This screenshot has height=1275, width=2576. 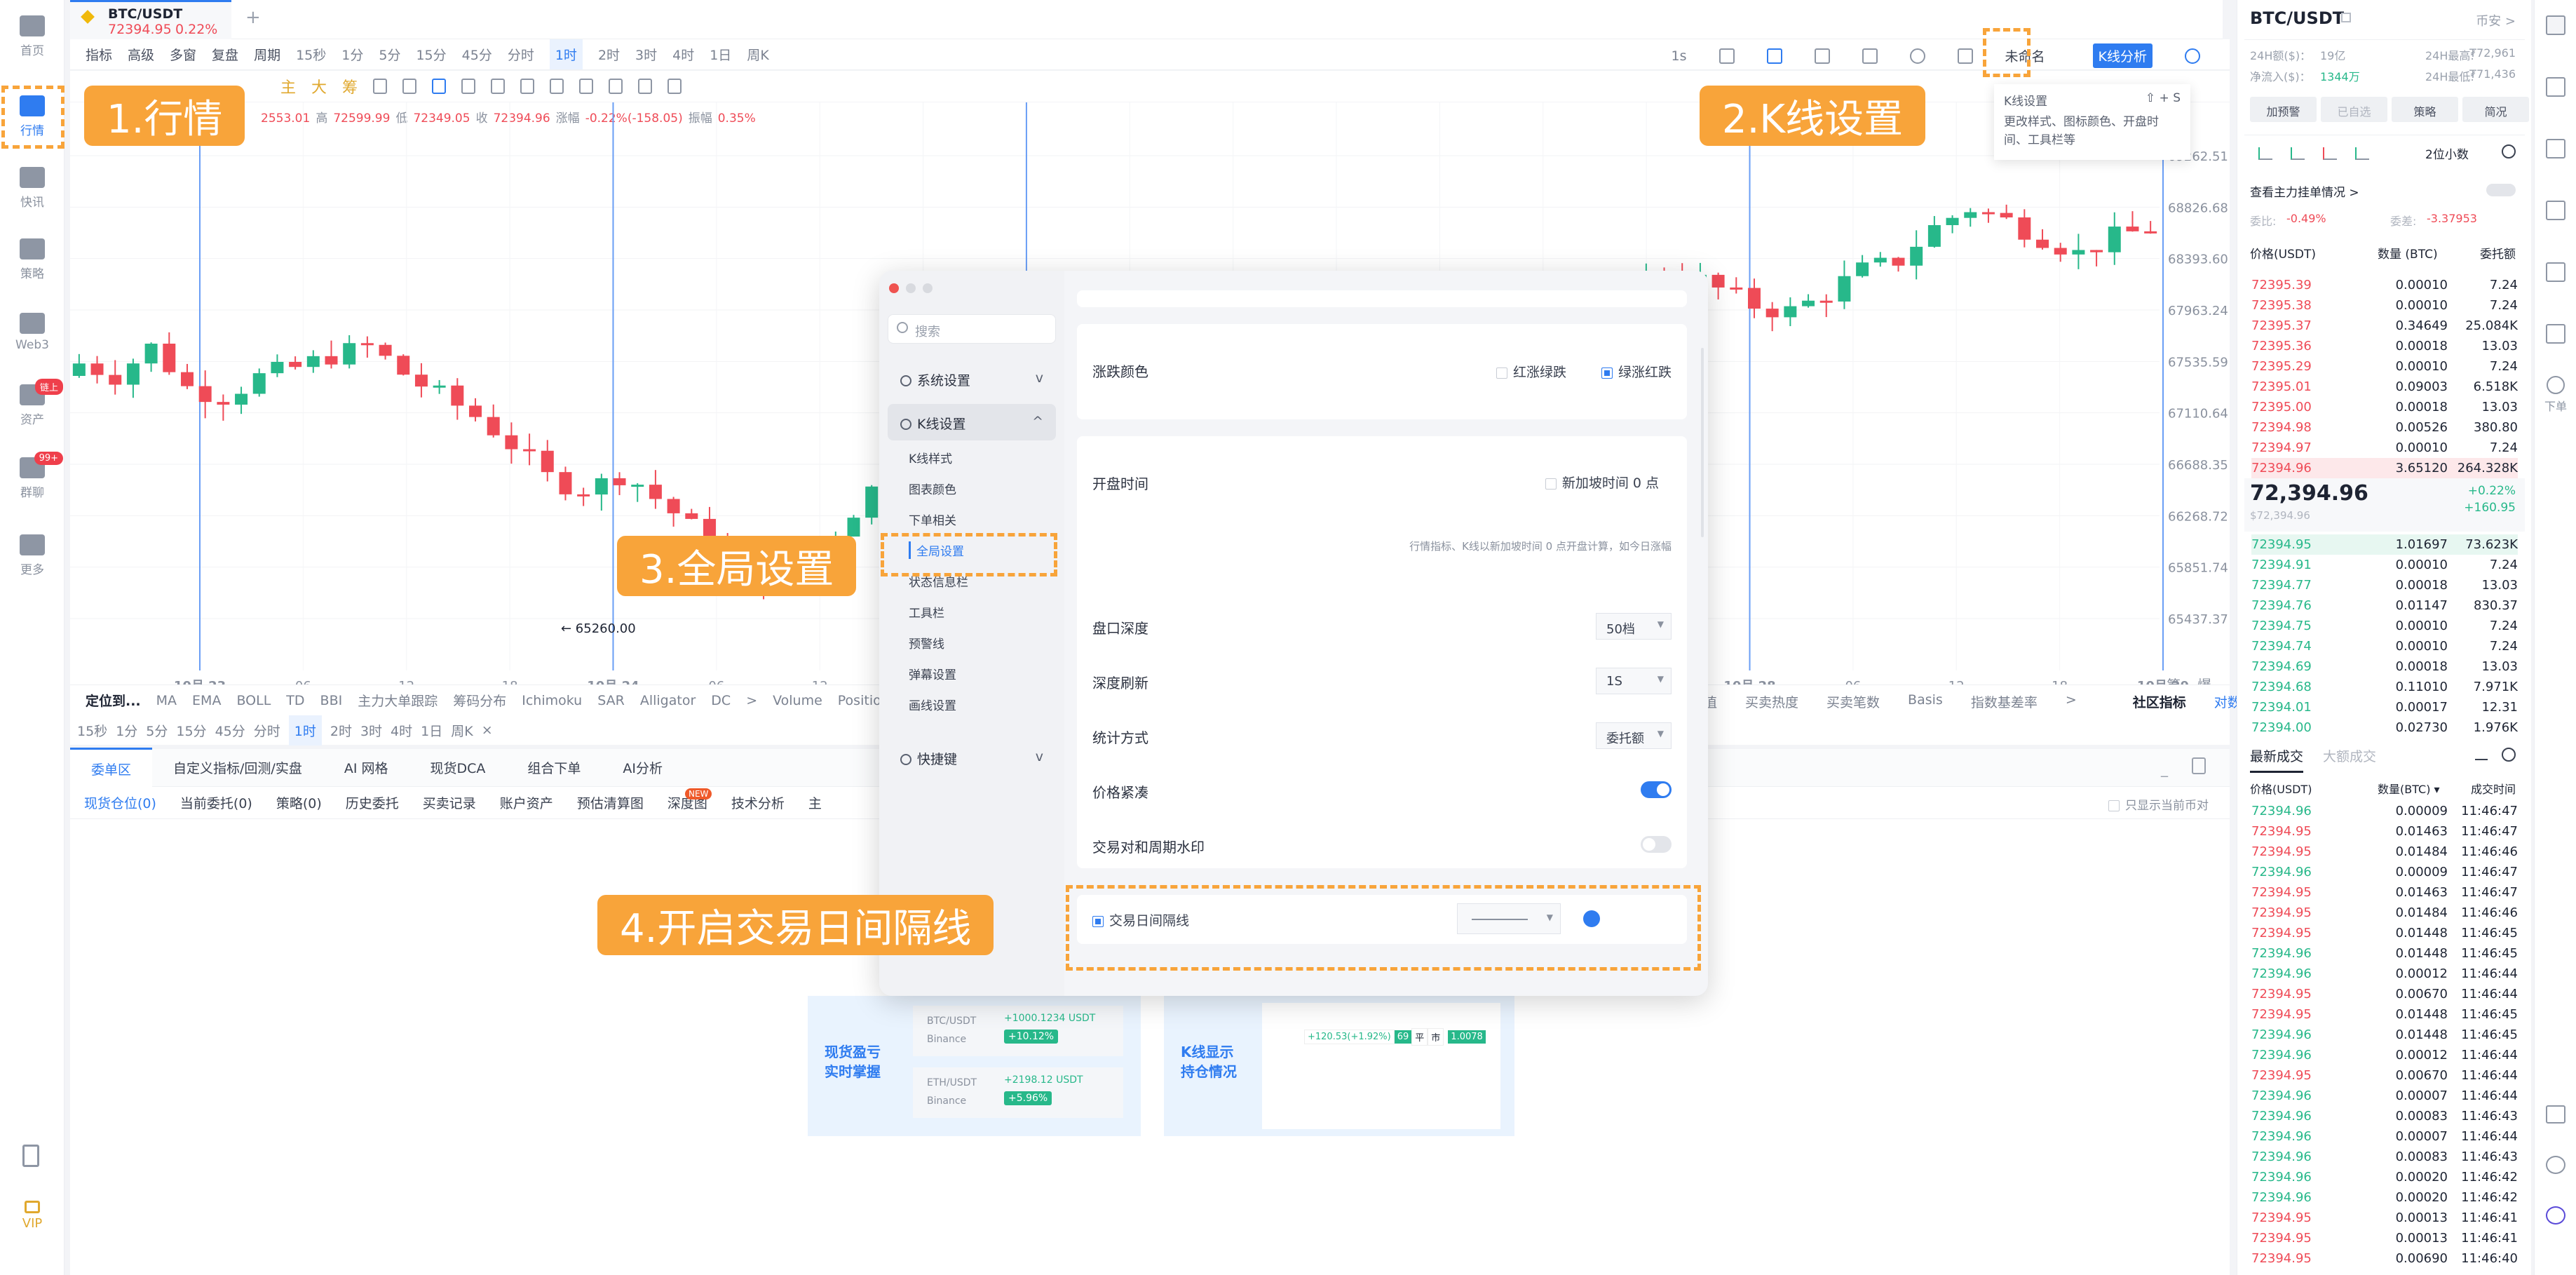 I want to click on bottom-subtab-3: 历史委托, so click(x=372, y=802).